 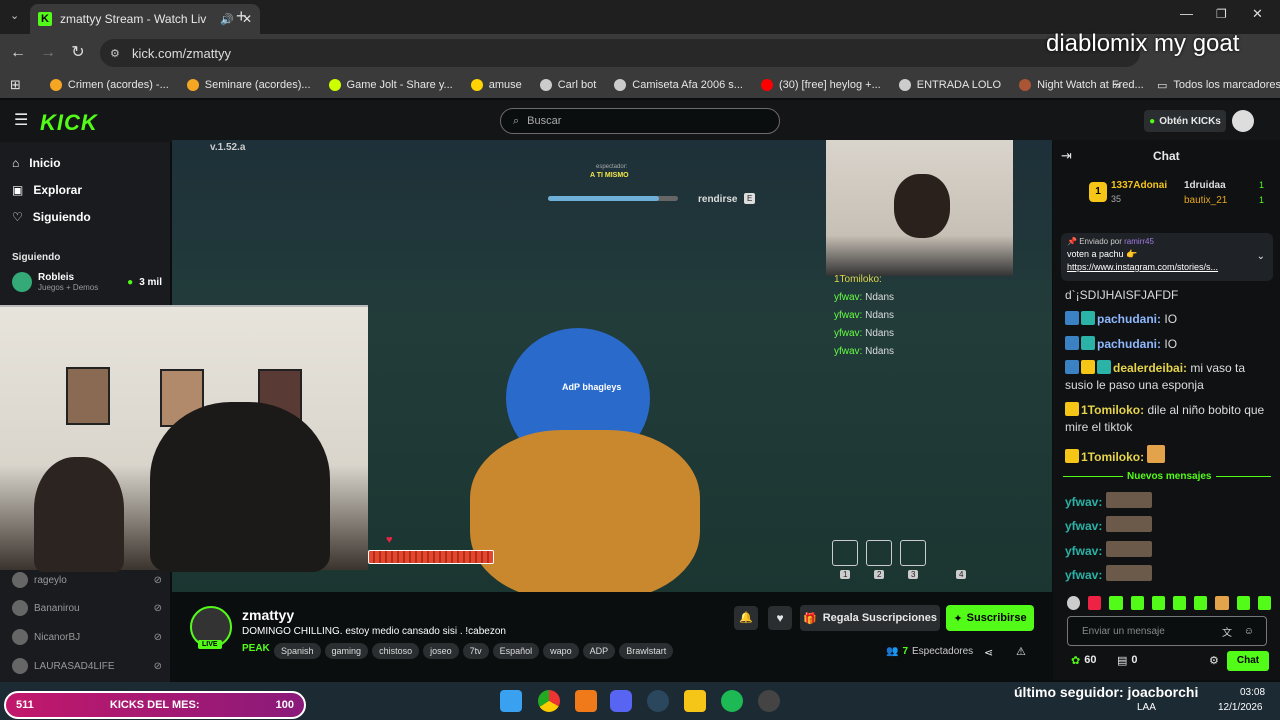 I want to click on gift-subs-button: 🎁 Regala Suscripciones, so click(x=870, y=618).